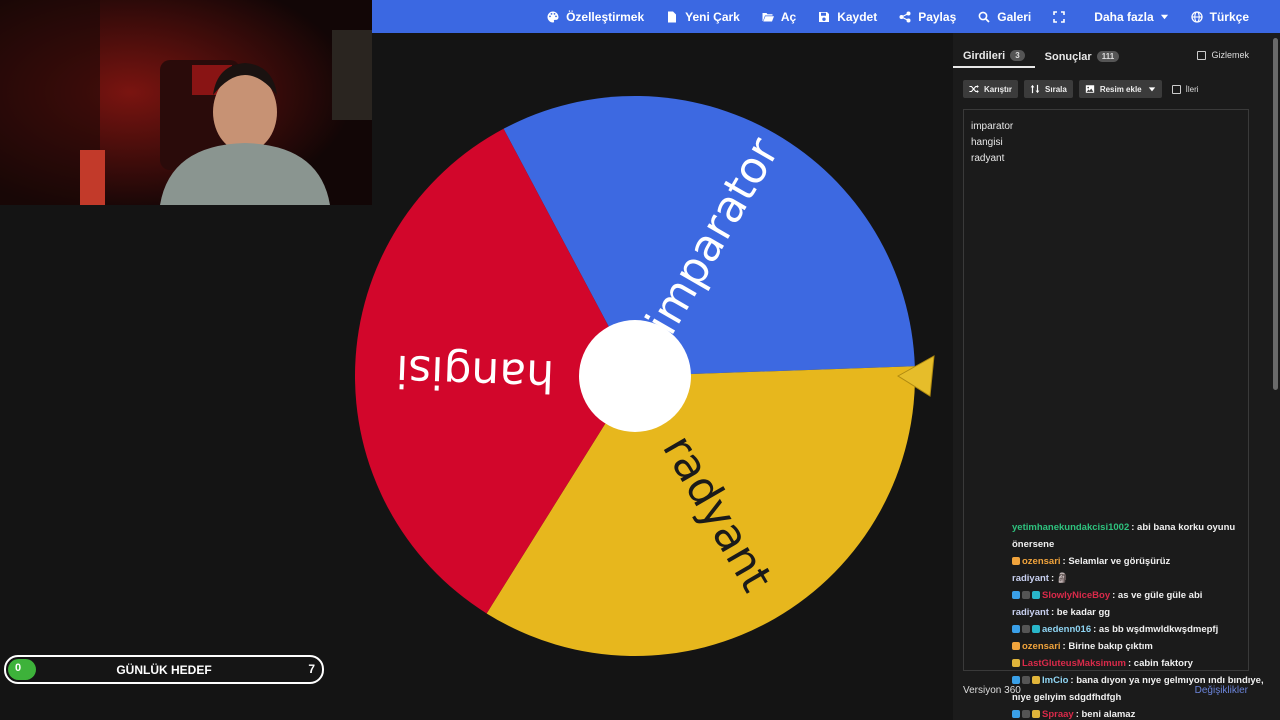  Describe the element at coordinates (768, 16) in the screenshot. I see `folder-open-icon` at that location.